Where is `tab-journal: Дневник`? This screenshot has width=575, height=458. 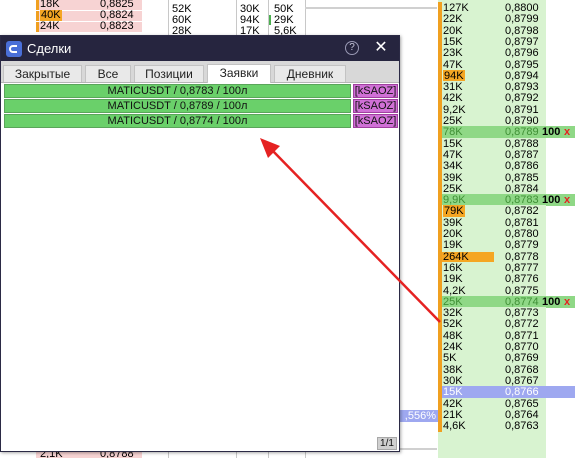
tab-journal: Дневник is located at coordinates (310, 73).